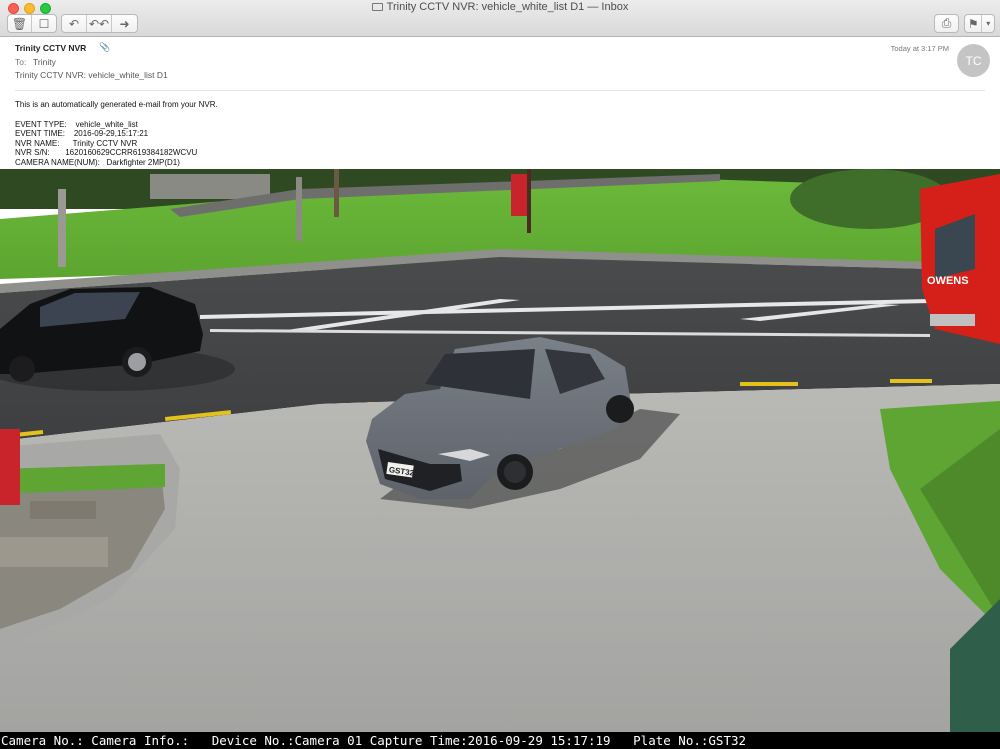  Describe the element at coordinates (529, 201) in the screenshot. I see `sign-post` at that location.